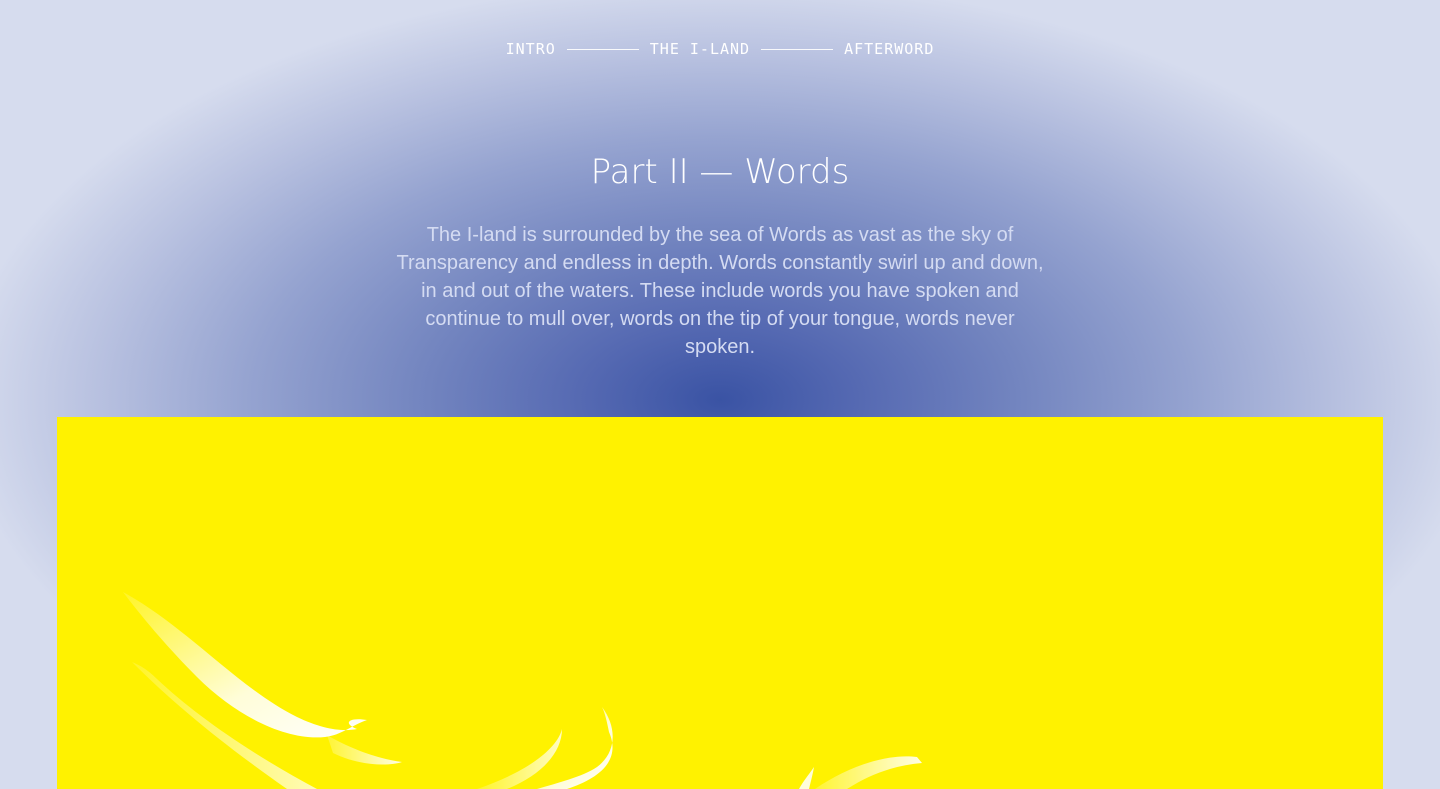 The image size is (1440, 789). I want to click on nav-link-afterword: AFTERWORD, so click(889, 49).